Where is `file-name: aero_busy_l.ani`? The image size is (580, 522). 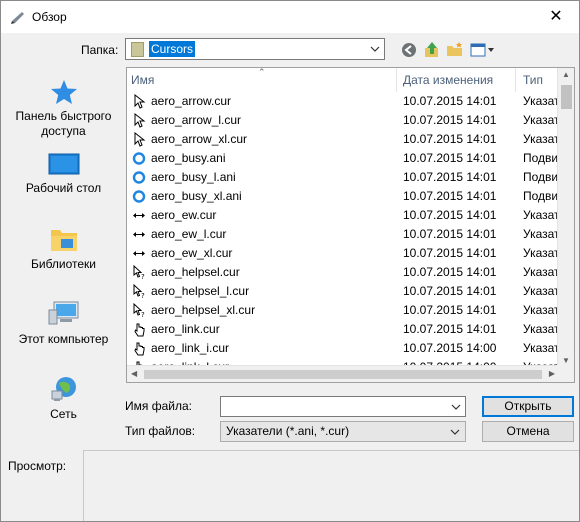
file-name: aero_busy_l.ani is located at coordinates (193, 177).